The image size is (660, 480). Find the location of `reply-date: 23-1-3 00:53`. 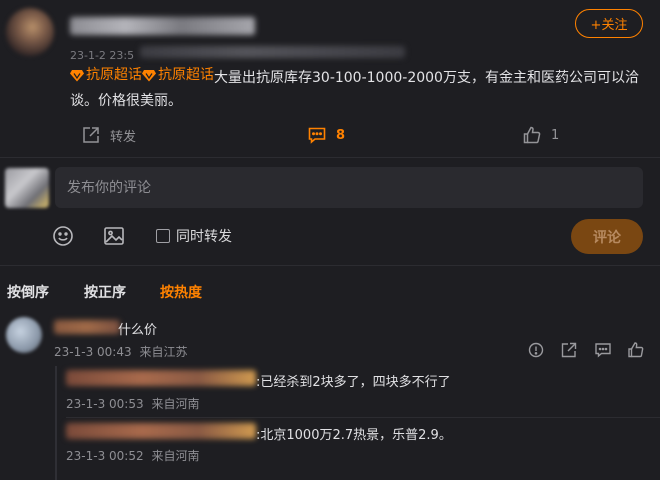

reply-date: 23-1-3 00:53 is located at coordinates (105, 404).